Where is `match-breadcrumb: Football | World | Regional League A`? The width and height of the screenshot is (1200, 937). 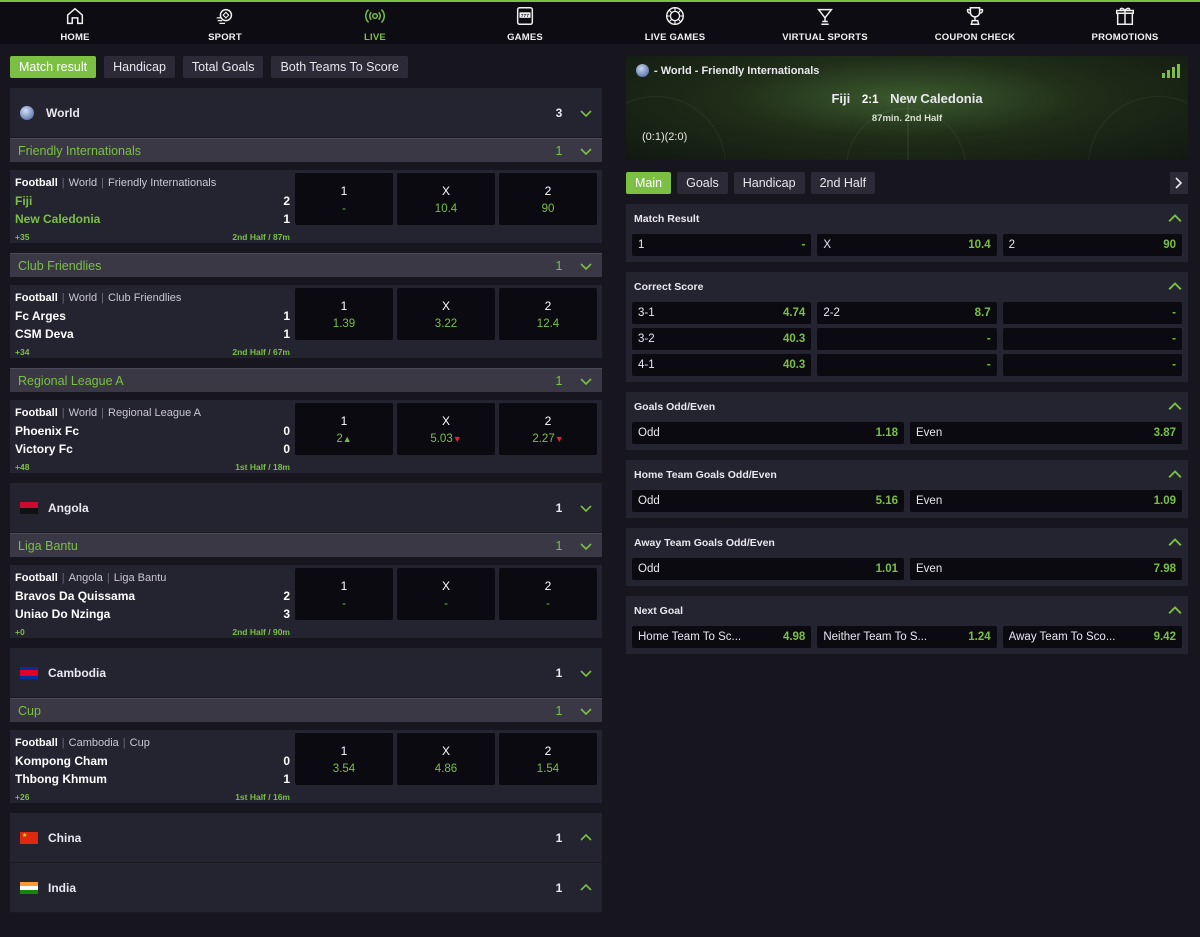
match-breadcrumb: Football | World | Regional League A is located at coordinates (108, 413).